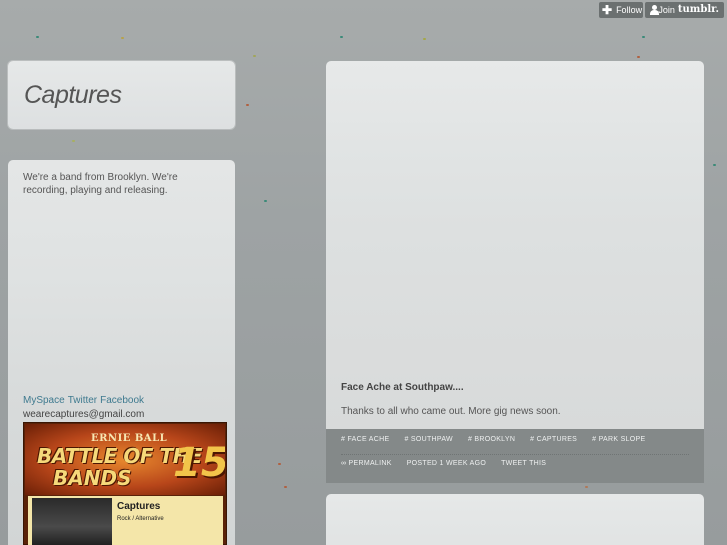  I want to click on follow-label: Follow, so click(629, 10).